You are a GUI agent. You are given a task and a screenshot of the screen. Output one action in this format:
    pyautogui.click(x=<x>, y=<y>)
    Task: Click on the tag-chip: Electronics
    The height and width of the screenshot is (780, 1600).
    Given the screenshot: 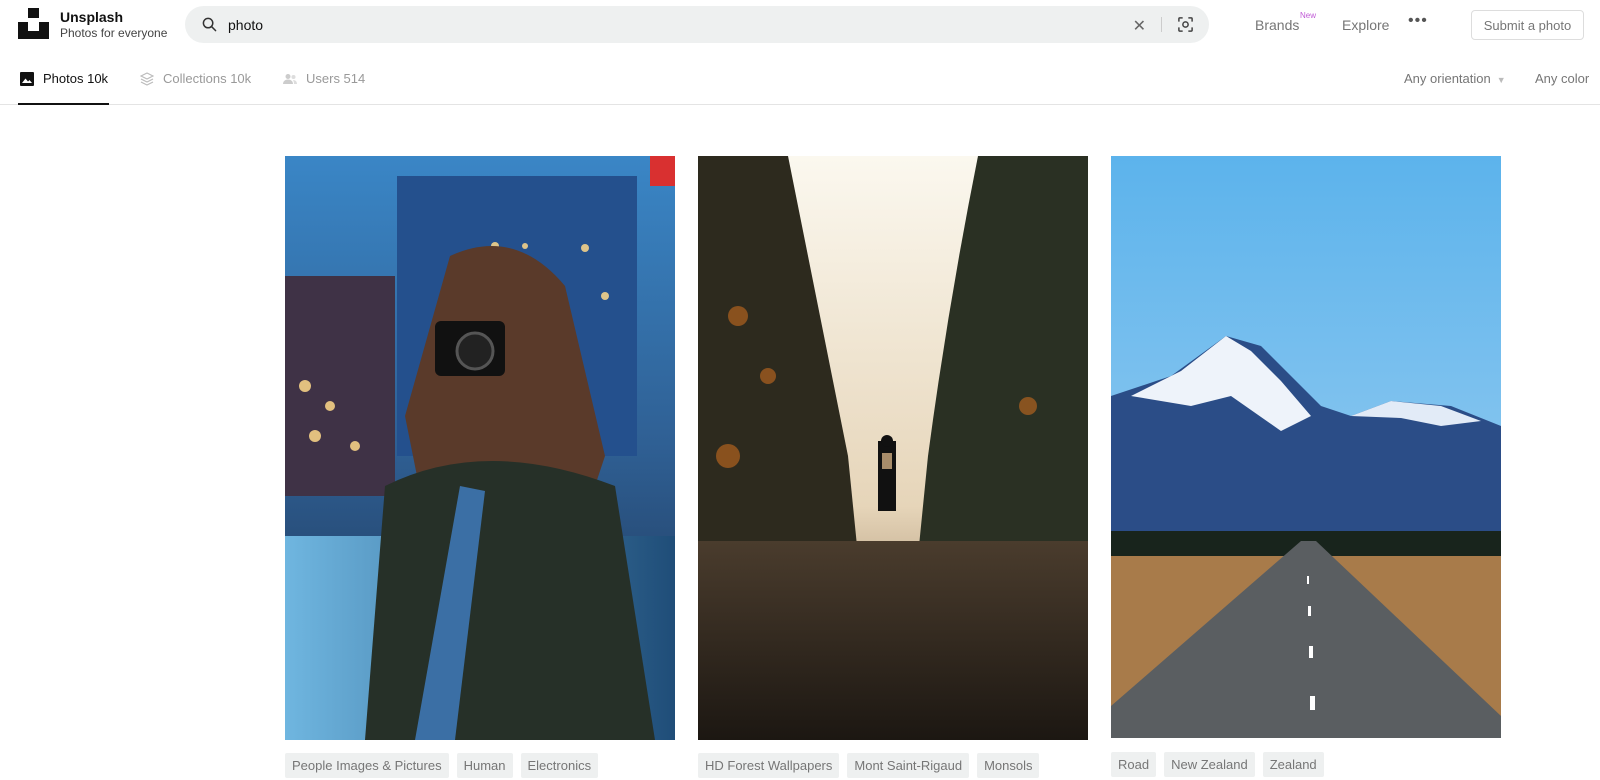 What is the action you would take?
    pyautogui.click(x=559, y=765)
    